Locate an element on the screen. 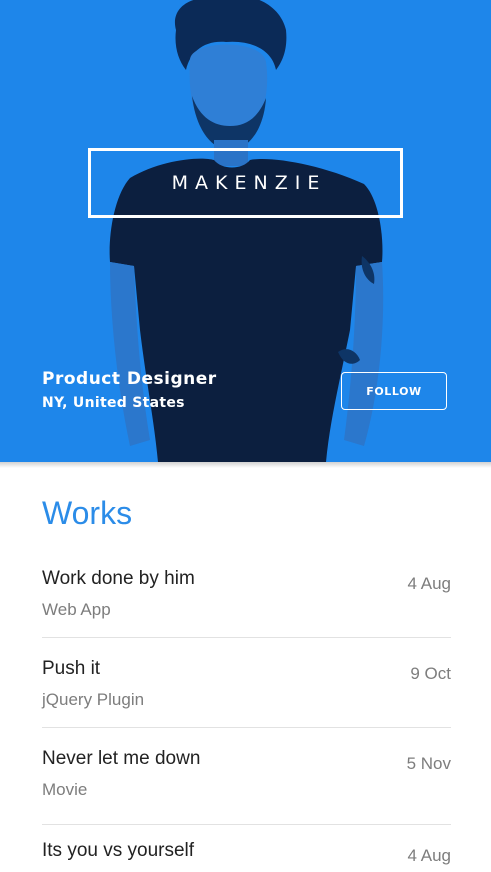 The width and height of the screenshot is (491, 872). profile-location: NY, United States is located at coordinates (113, 403).